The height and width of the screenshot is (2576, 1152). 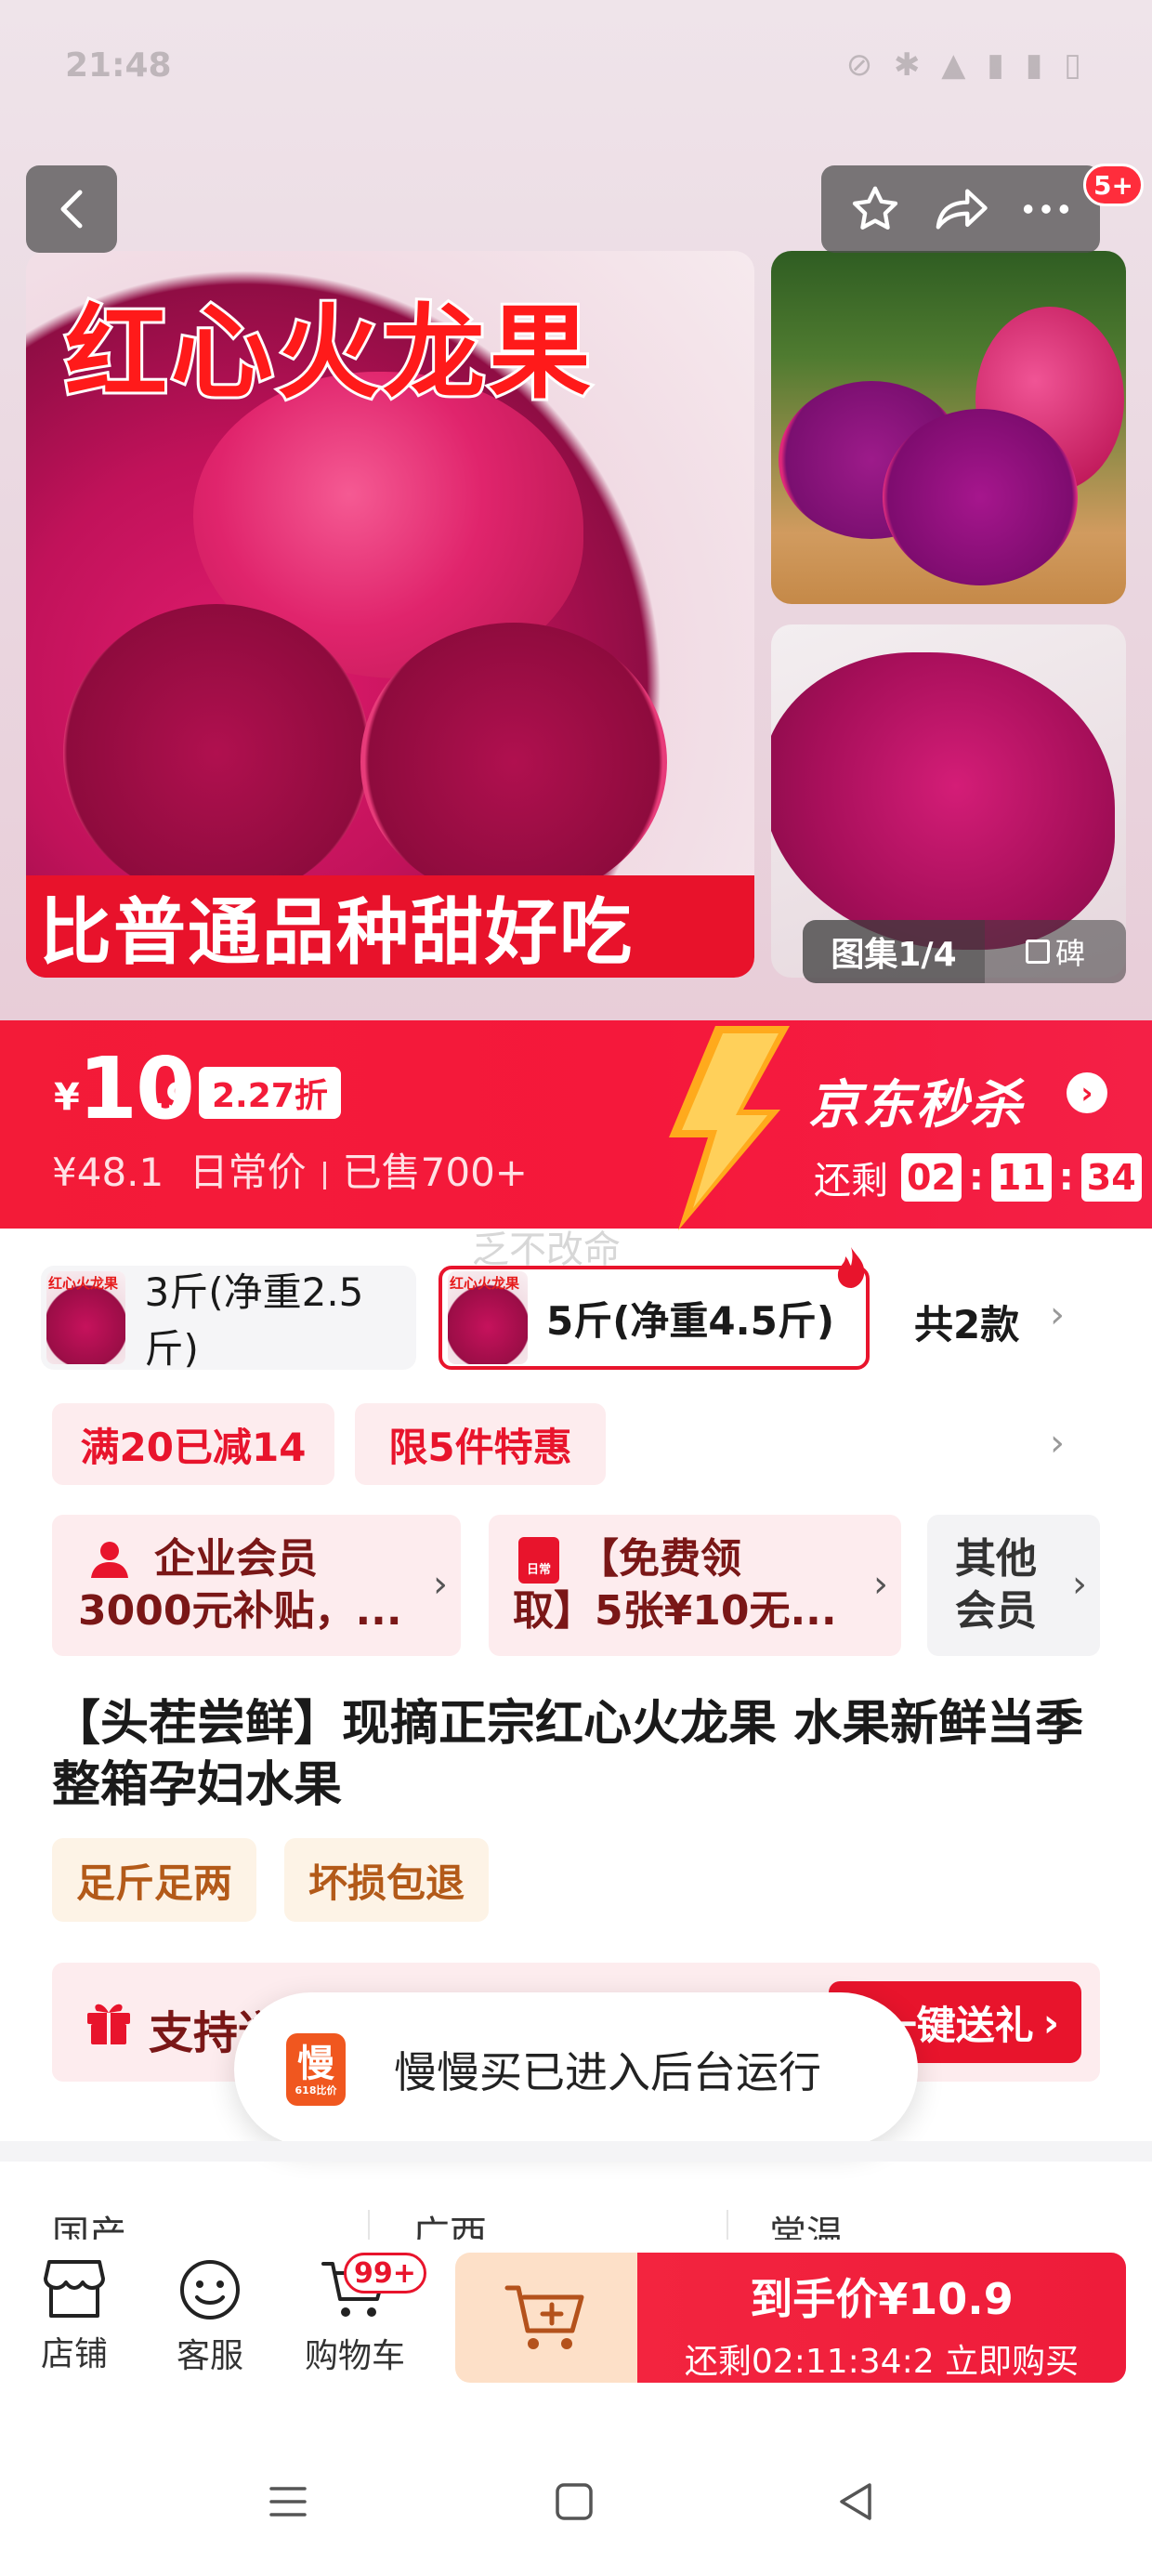 I want to click on card-text: 其他 会员, so click(x=1006, y=1585).